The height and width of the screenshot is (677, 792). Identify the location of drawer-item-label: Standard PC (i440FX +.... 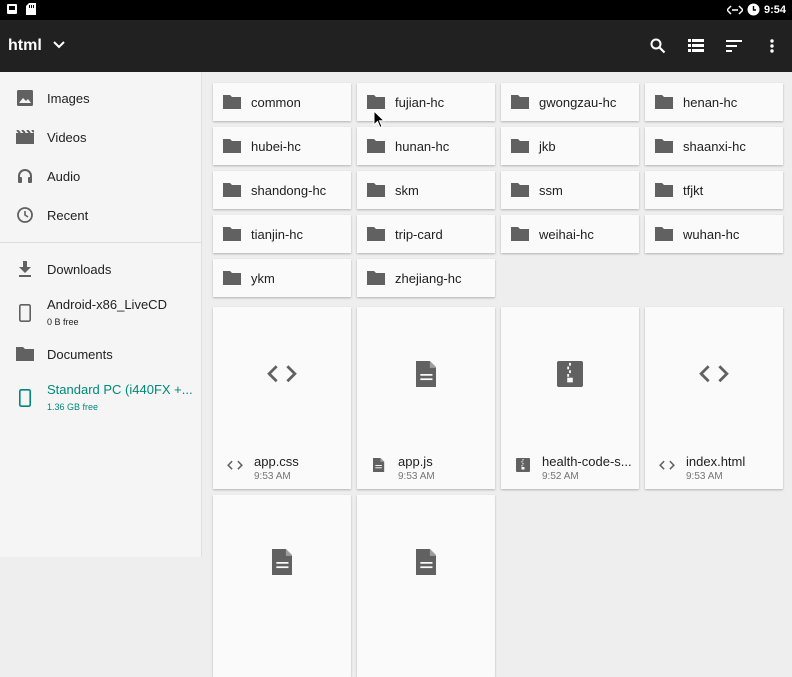
(120, 389).